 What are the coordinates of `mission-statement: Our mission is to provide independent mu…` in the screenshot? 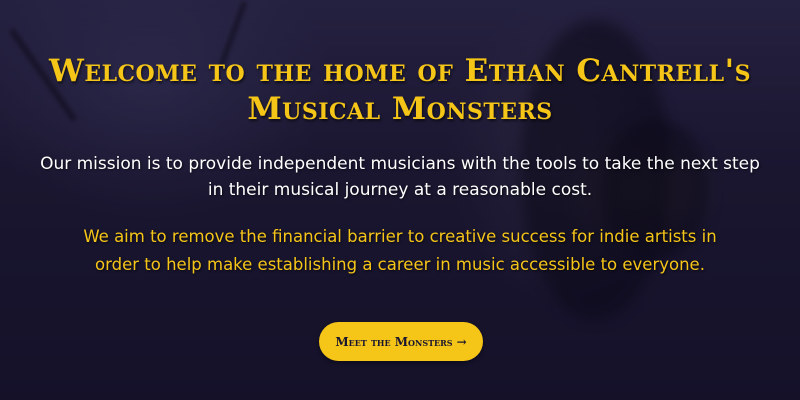 It's located at (400, 177).